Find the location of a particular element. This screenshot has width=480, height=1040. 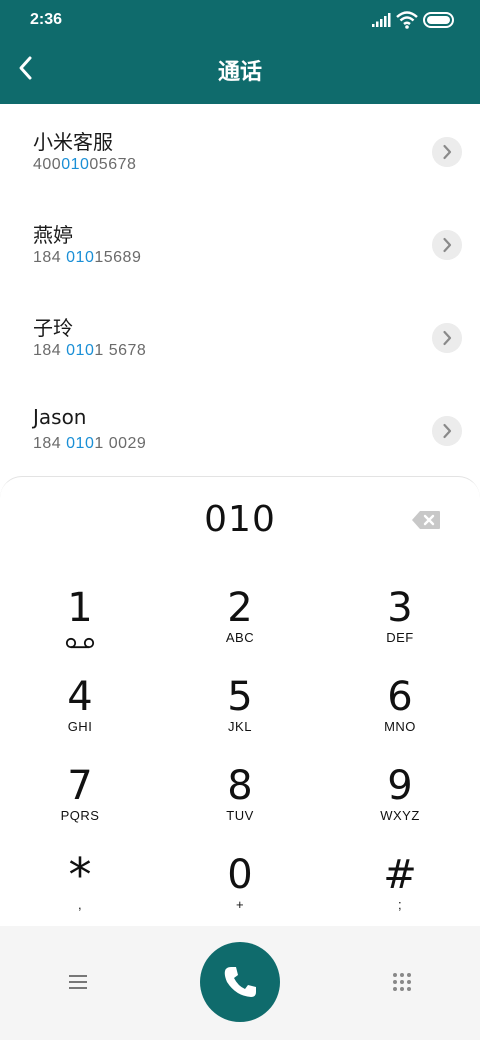

key-4: 4 GHI is located at coordinates (80, 718).